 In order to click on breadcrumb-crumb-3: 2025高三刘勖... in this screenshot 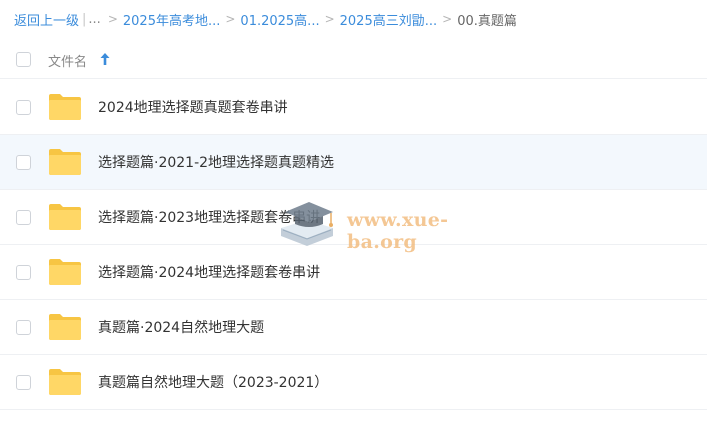, I will do `click(388, 19)`.